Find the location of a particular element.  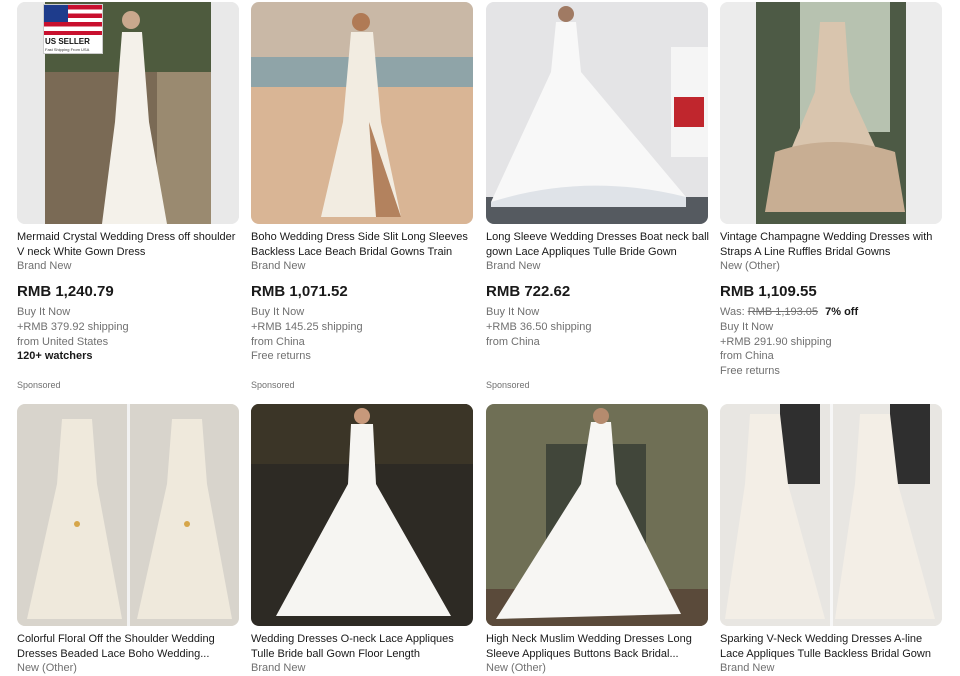

listing-image: US SELLER Fast Shipping From USA is located at coordinates (128, 113).